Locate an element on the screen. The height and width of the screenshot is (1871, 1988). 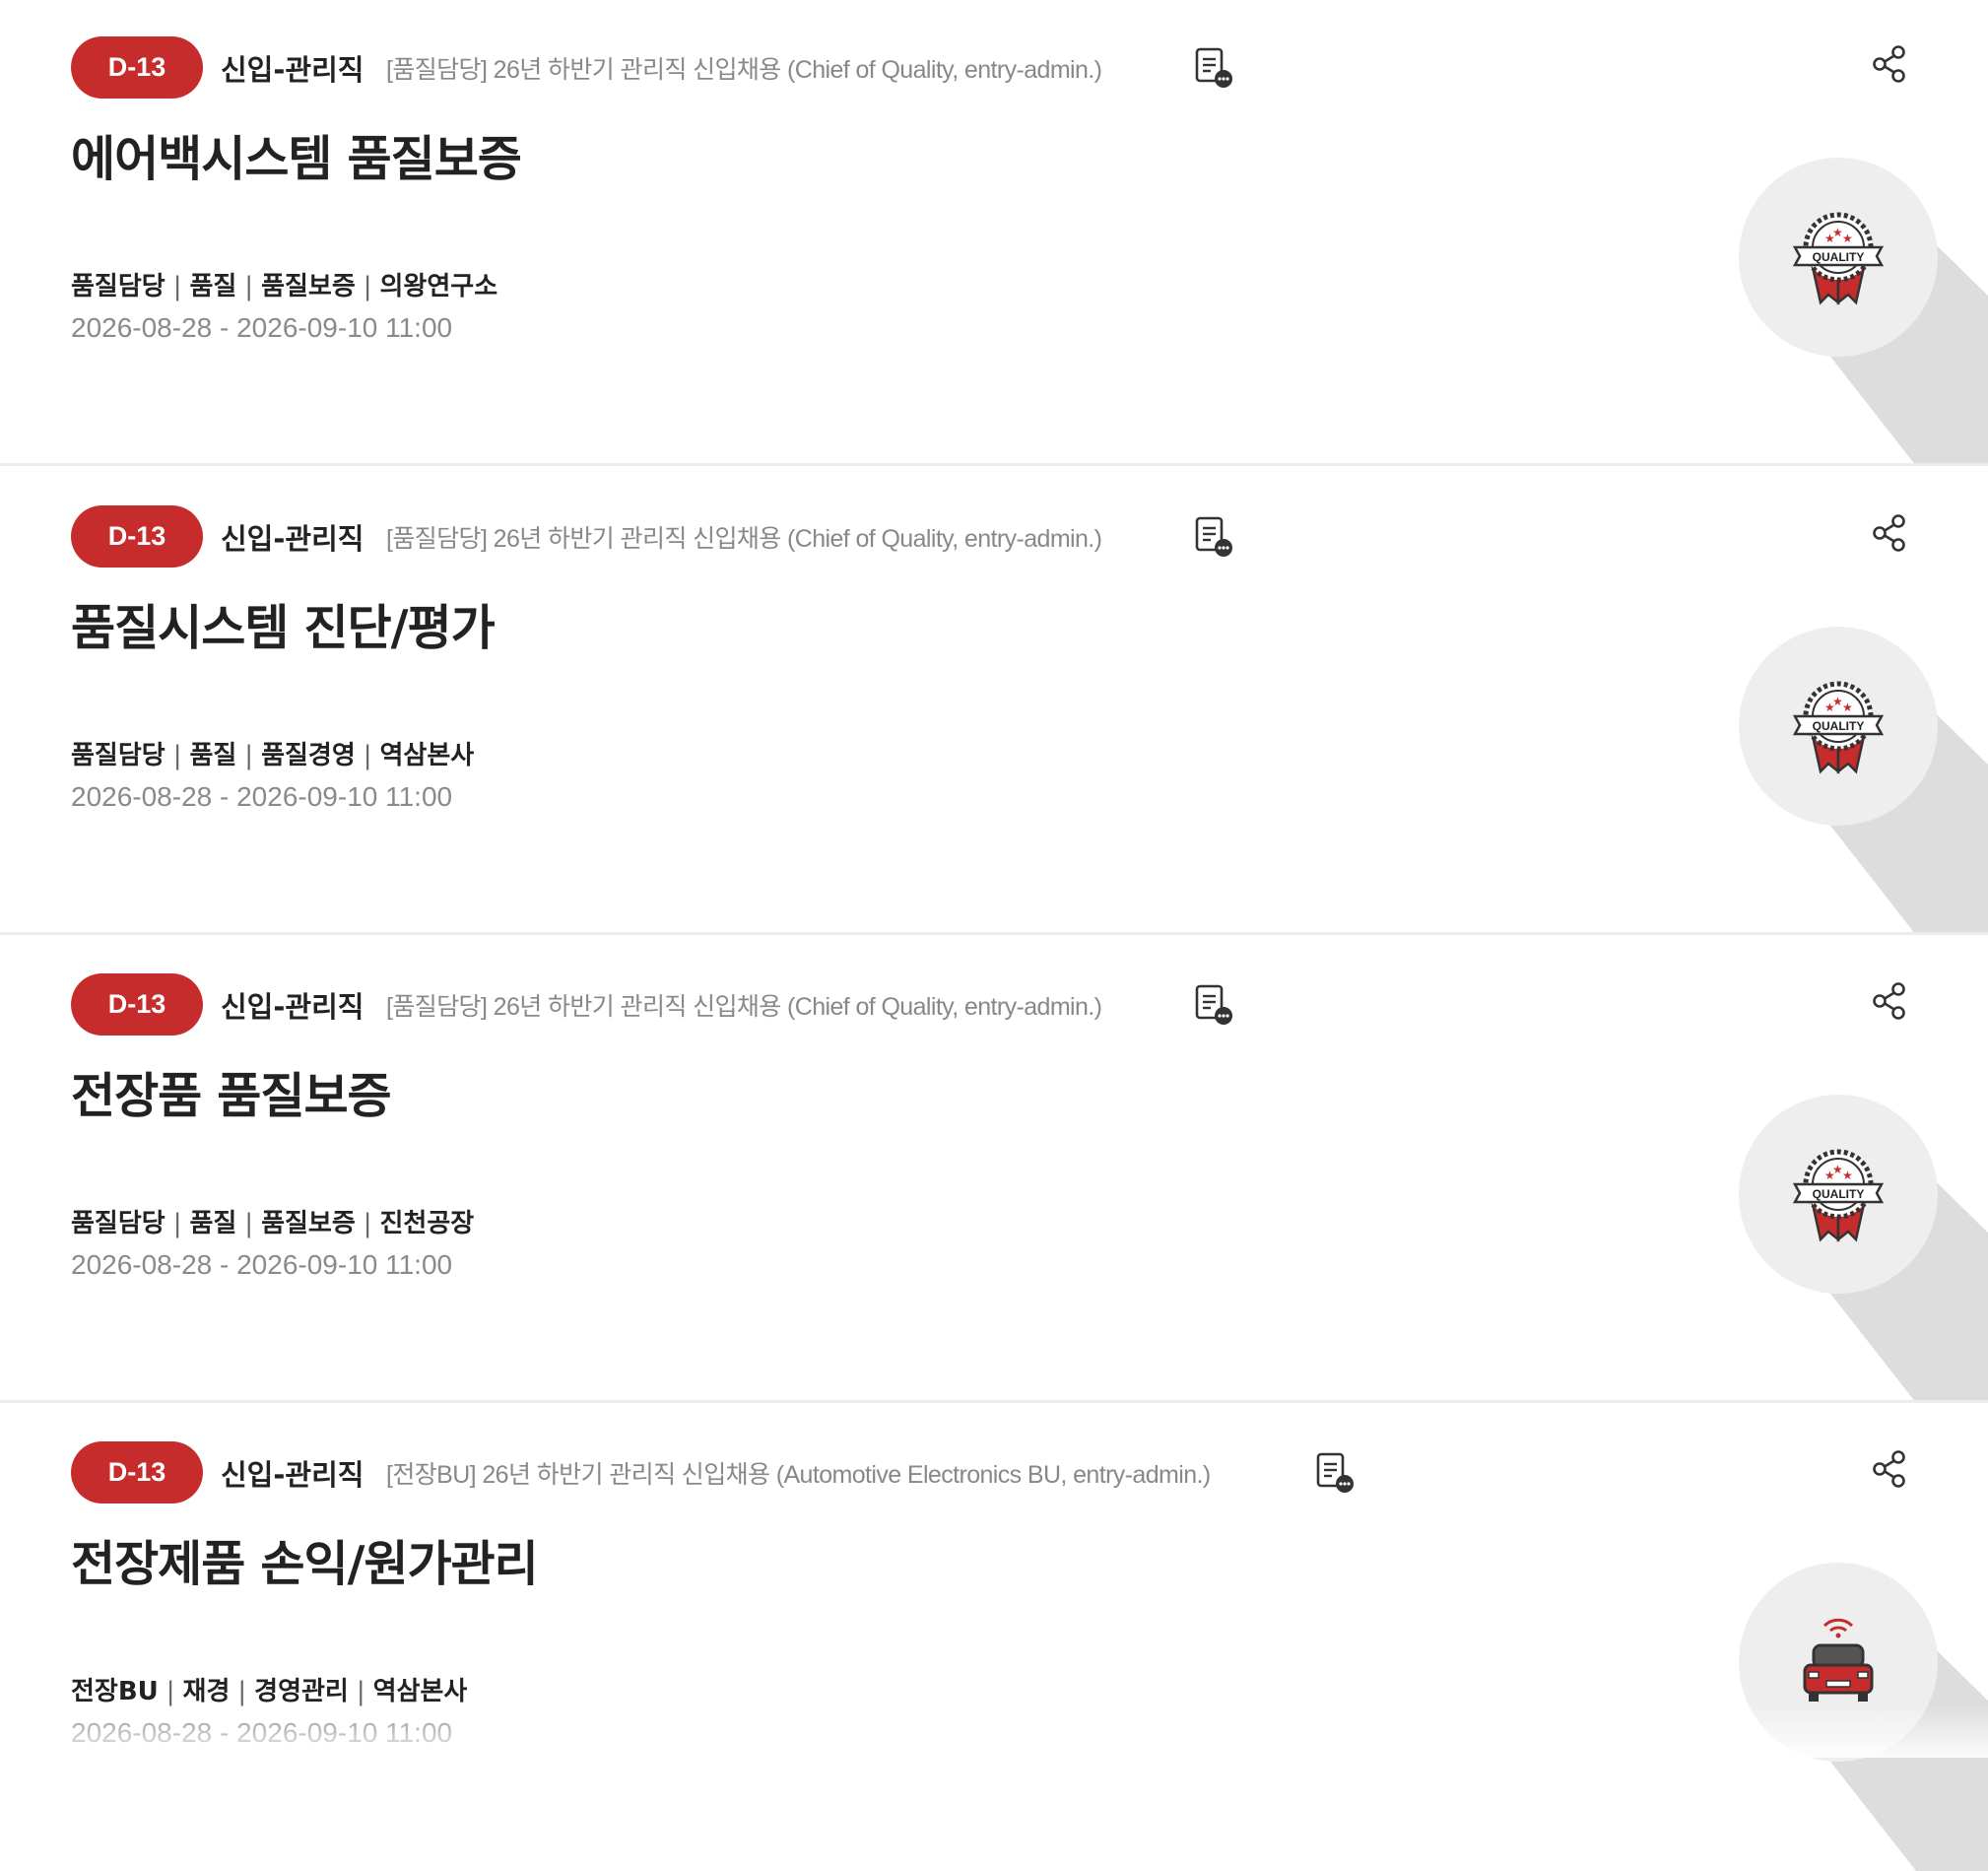
job-title: 전장품 품질보증 is located at coordinates (231, 1092).